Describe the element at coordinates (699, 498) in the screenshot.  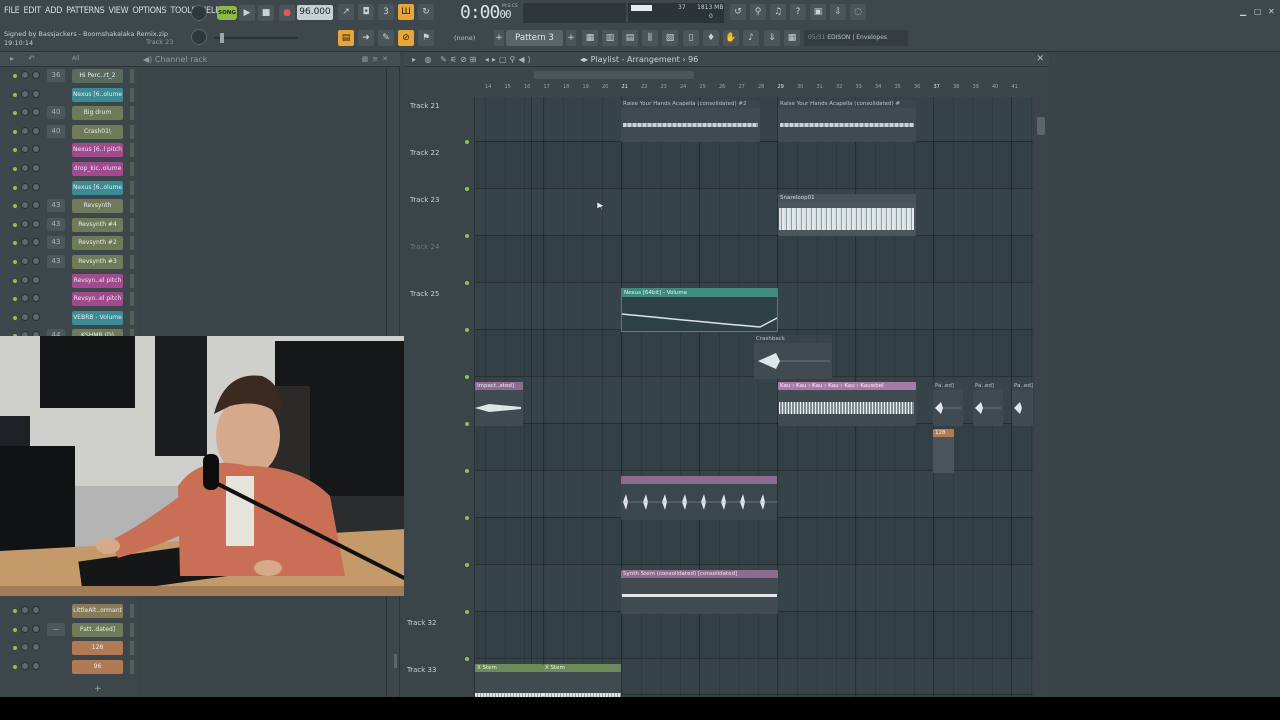
I see `clip-pattern-hits` at that location.